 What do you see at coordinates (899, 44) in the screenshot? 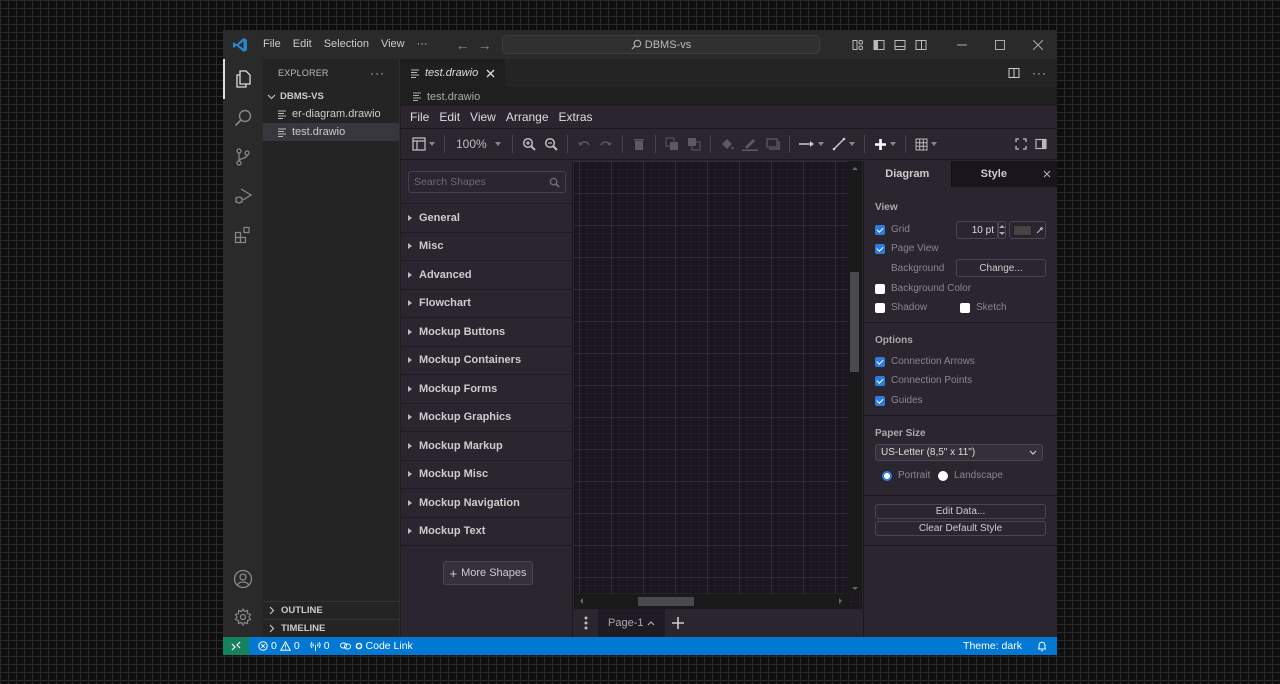
I see `toggle-panel-icon` at bounding box center [899, 44].